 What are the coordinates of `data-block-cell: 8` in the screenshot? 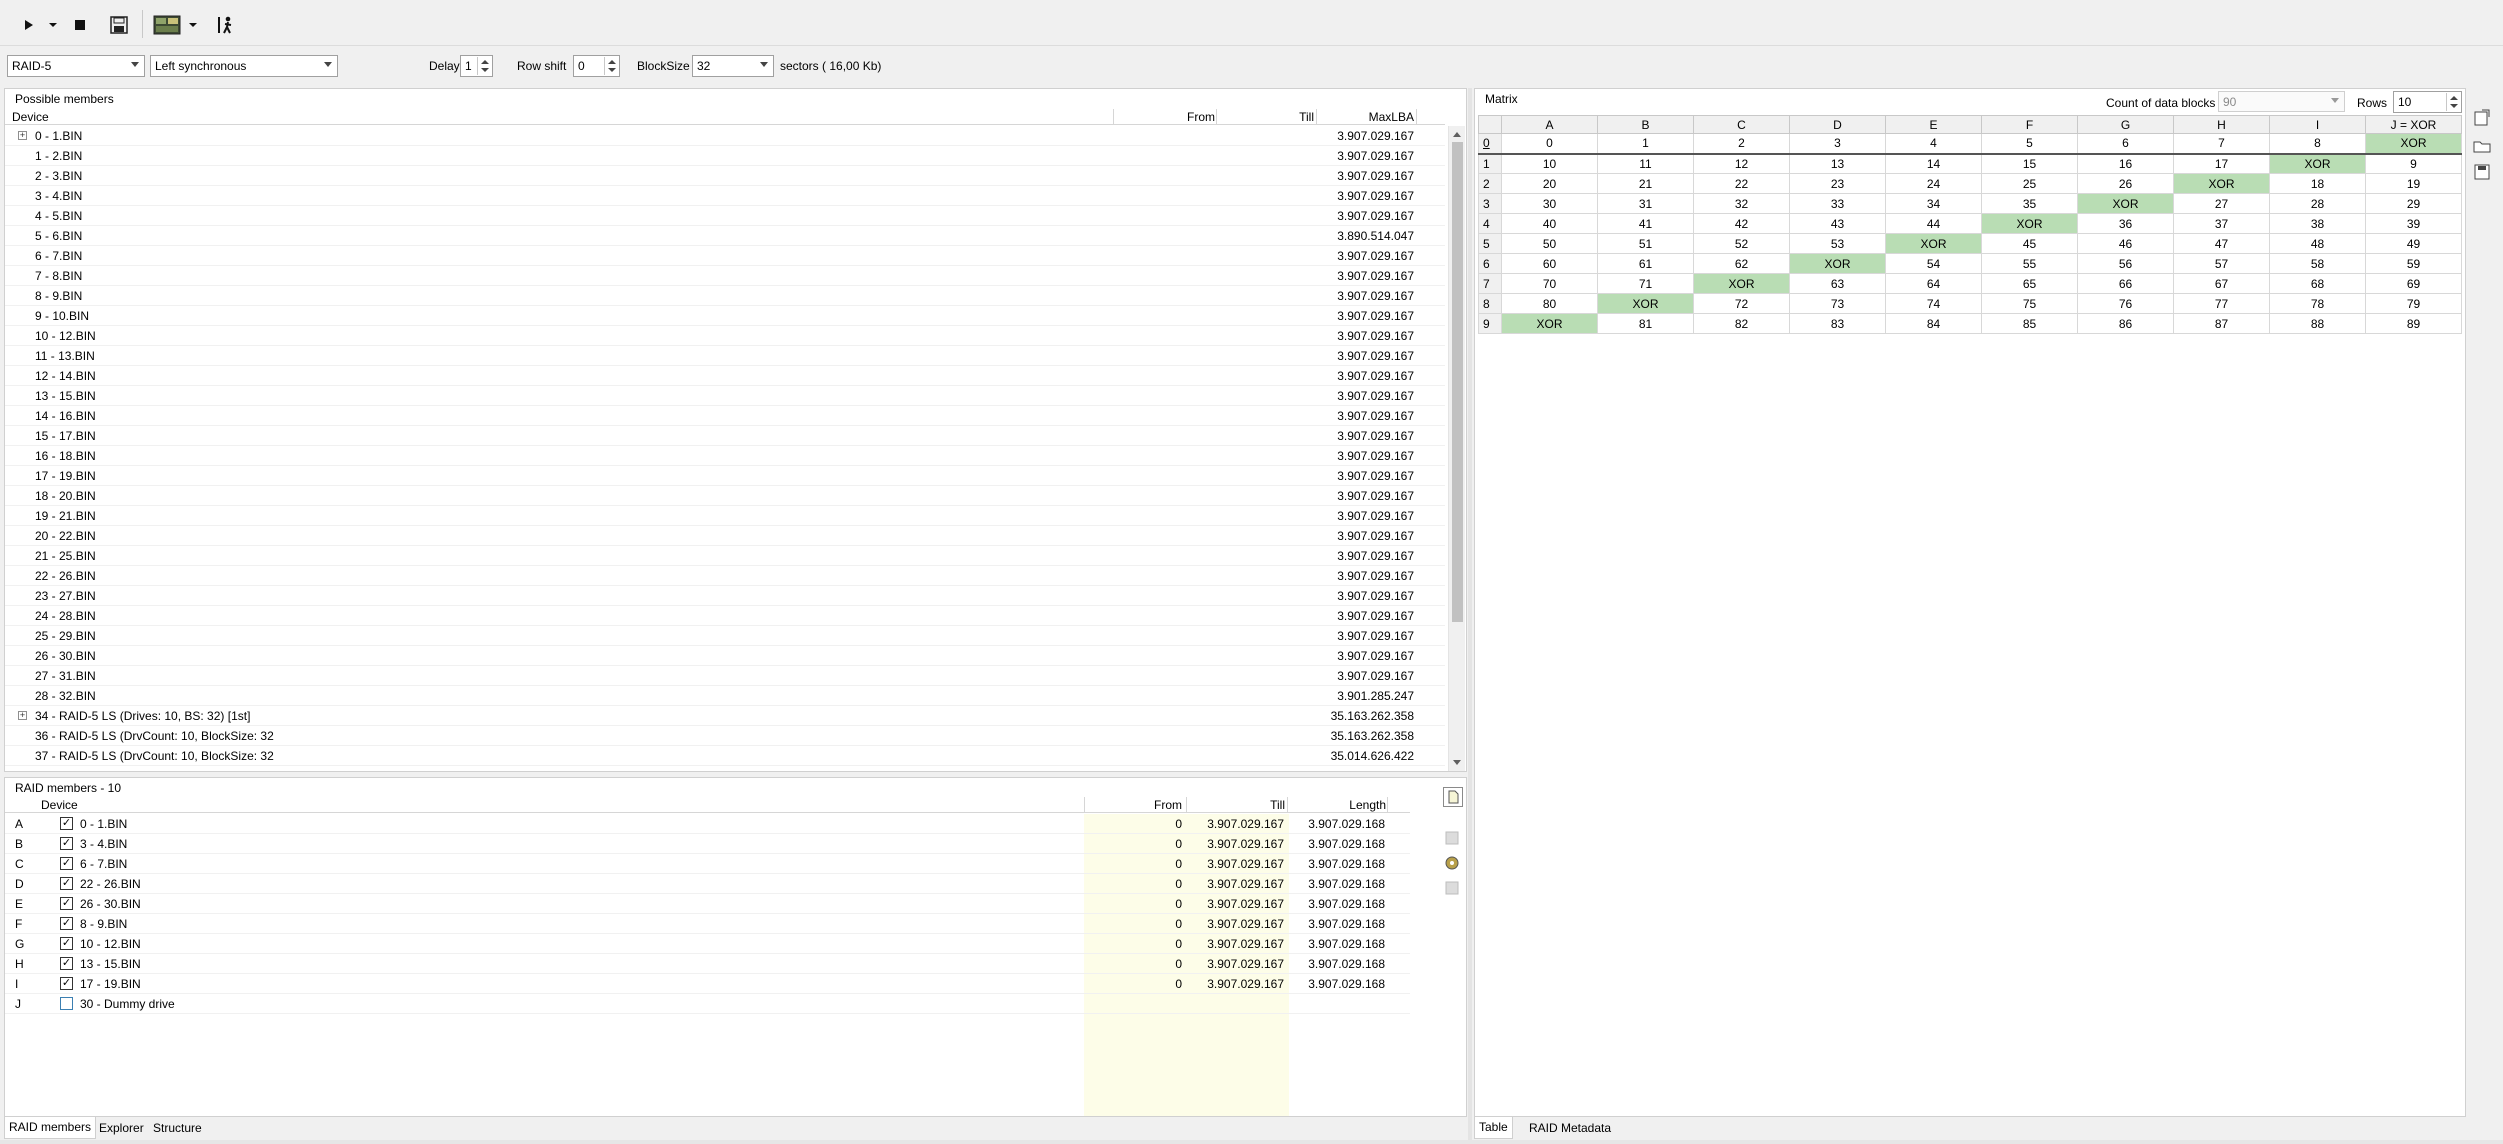 It's located at (2317, 144).